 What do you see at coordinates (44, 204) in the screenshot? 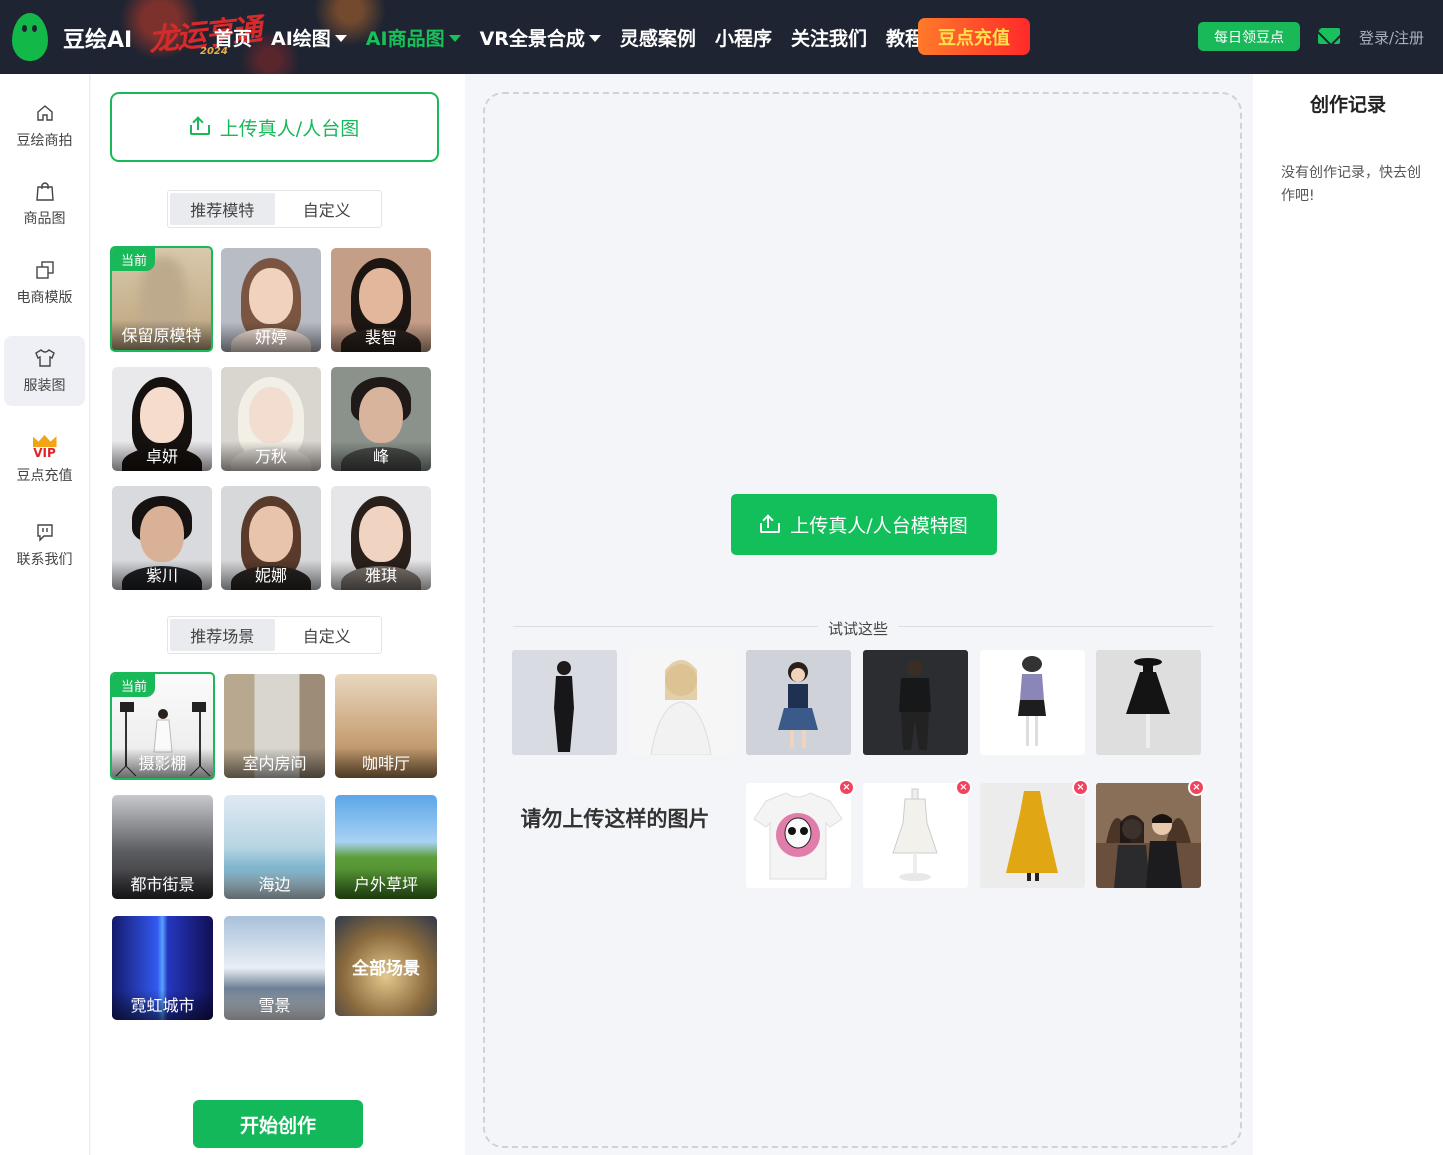
I see `sidebar-item-product: 商品图` at bounding box center [44, 204].